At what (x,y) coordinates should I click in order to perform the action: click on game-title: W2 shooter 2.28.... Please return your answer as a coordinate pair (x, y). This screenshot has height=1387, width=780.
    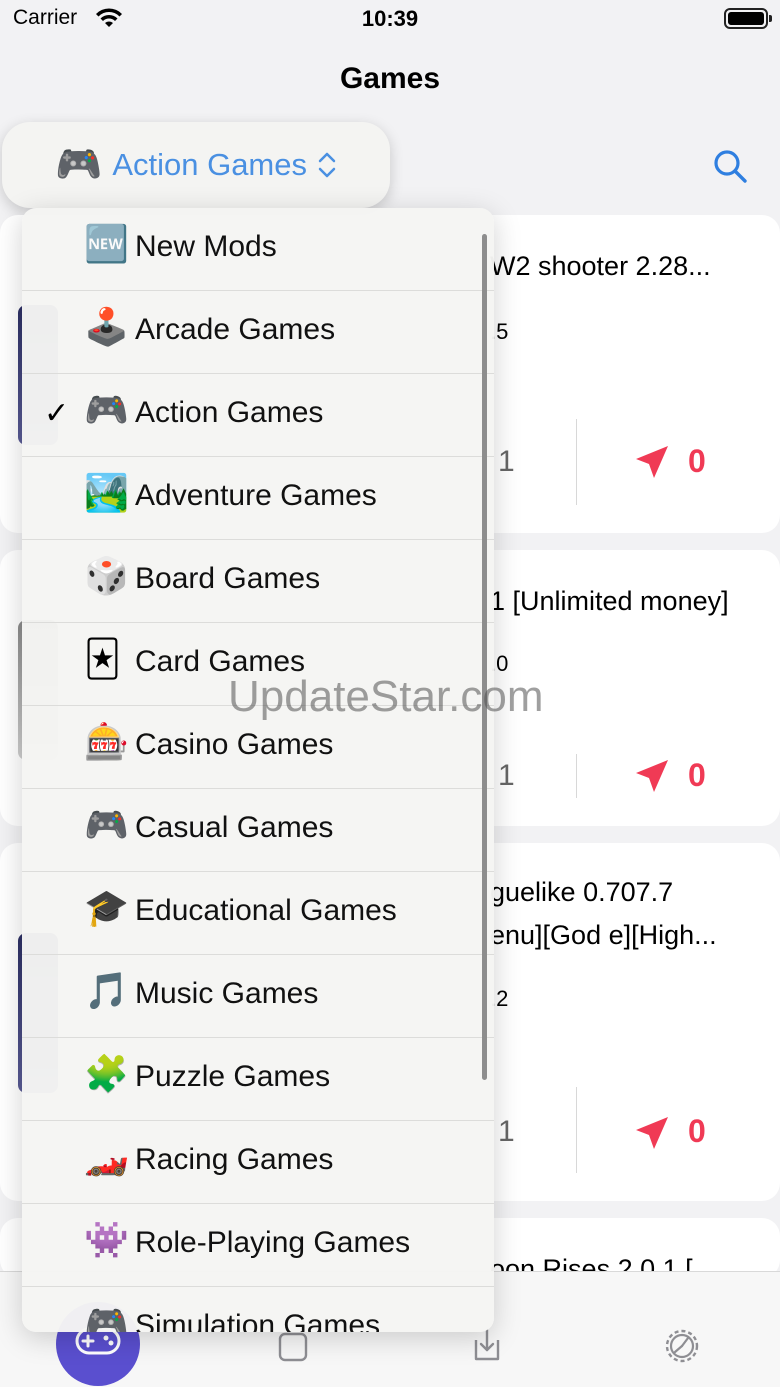
    Looking at the image, I should click on (600, 266).